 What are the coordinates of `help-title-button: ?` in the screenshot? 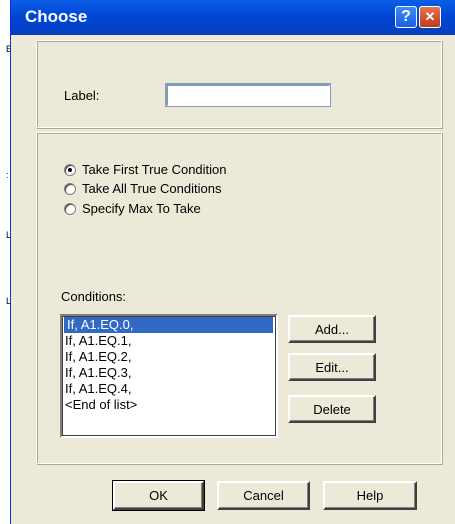 It's located at (406, 17).